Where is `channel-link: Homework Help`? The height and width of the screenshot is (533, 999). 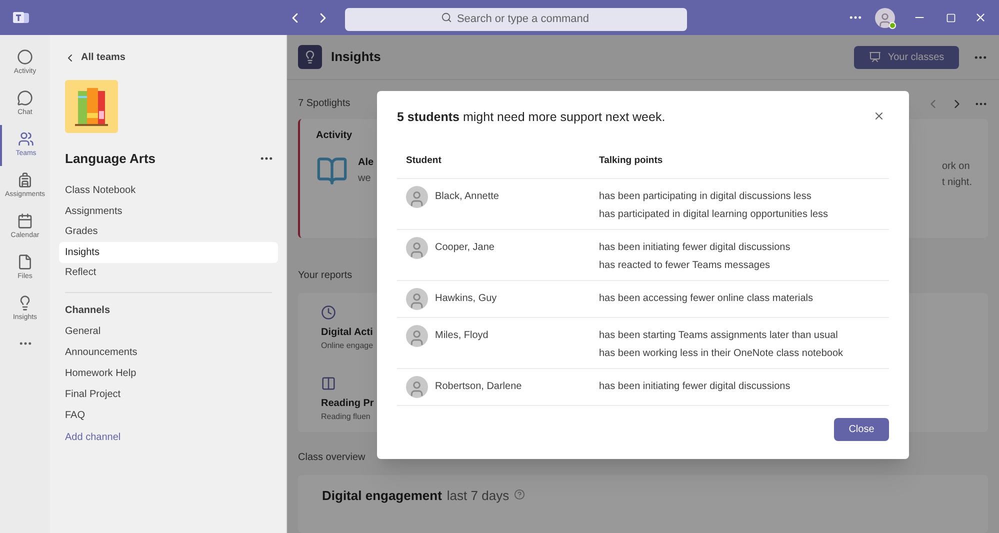 channel-link: Homework Help is located at coordinates (168, 373).